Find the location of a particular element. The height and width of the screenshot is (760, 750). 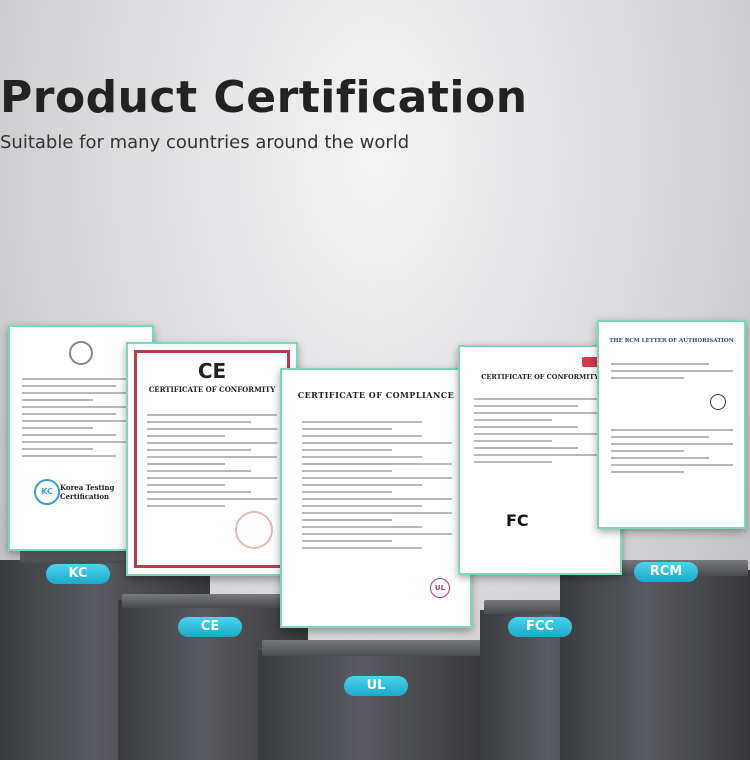

ce-certificate: CE CERTIFICATE OF CONFORMITY is located at coordinates (212, 459).